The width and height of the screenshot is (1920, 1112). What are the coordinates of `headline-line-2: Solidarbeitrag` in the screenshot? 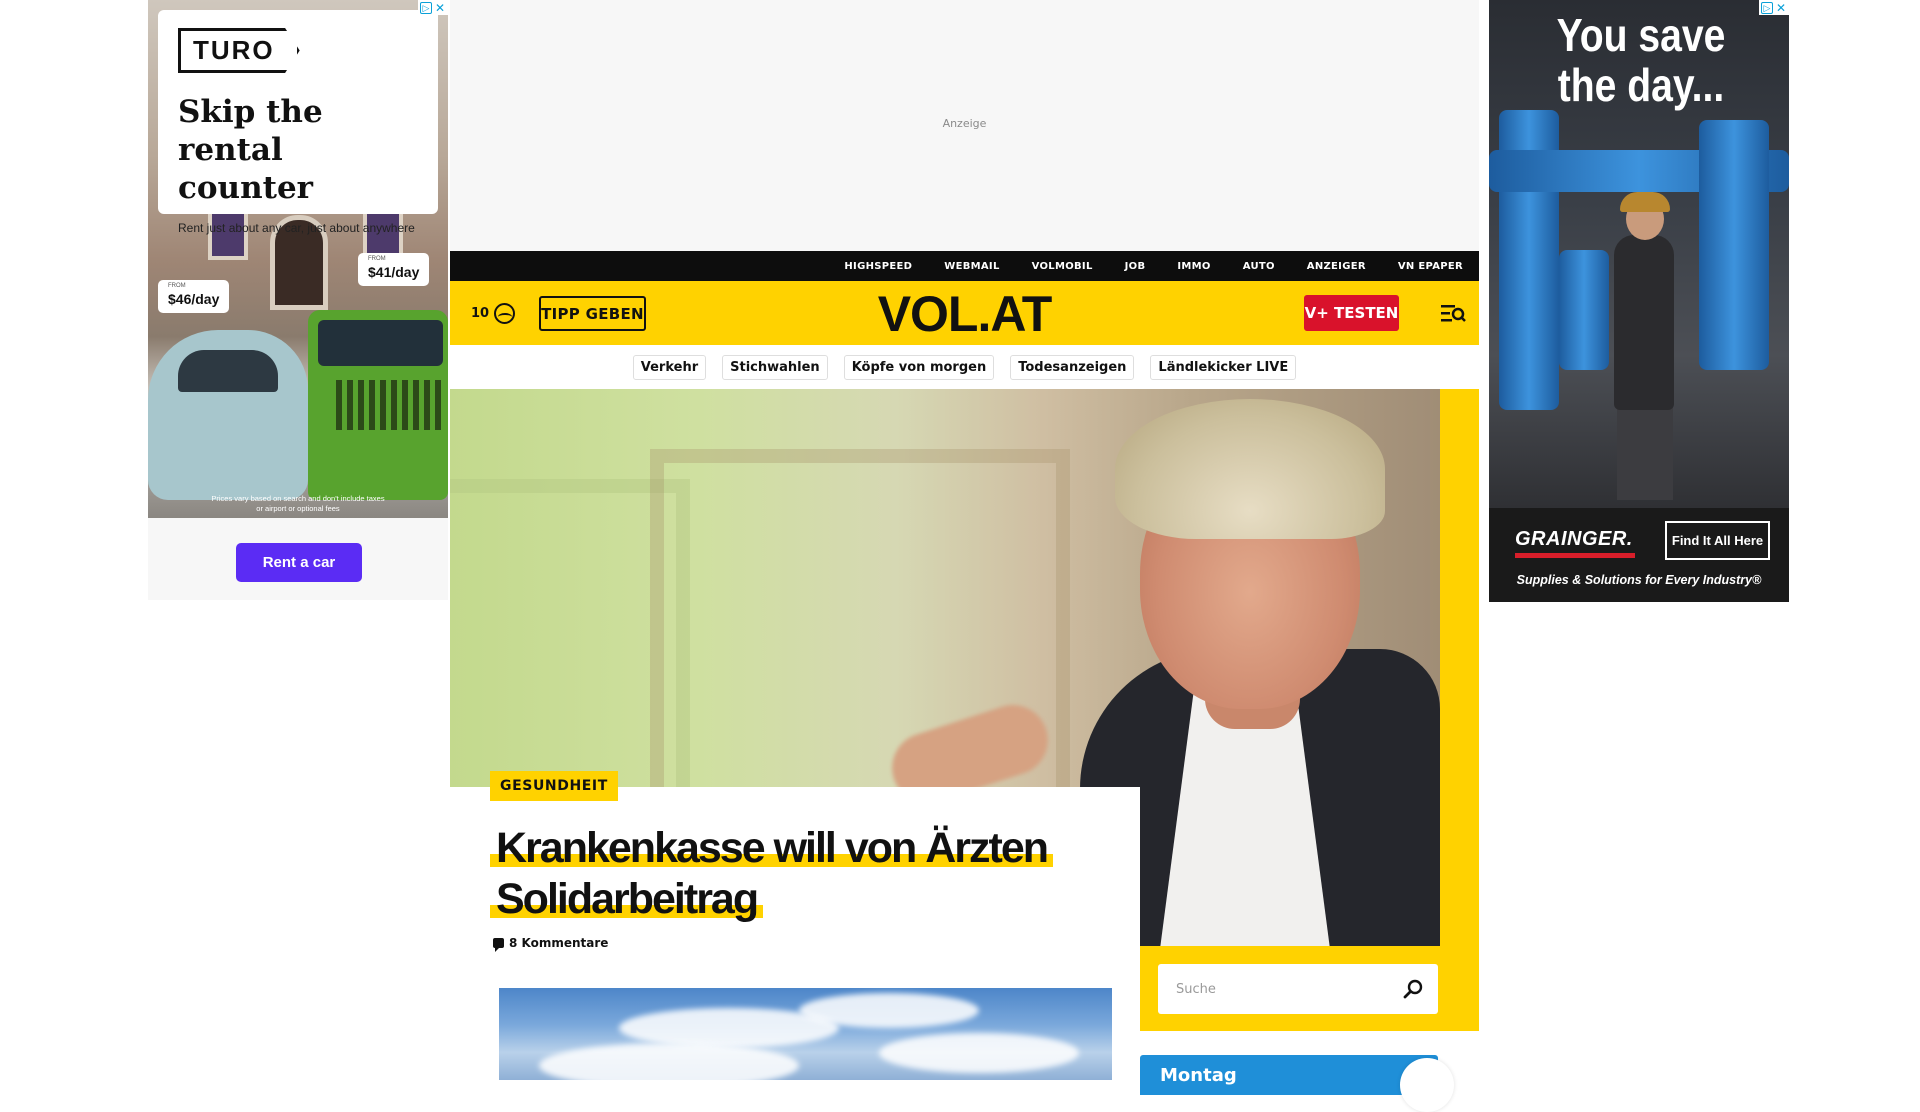 It's located at (627, 899).